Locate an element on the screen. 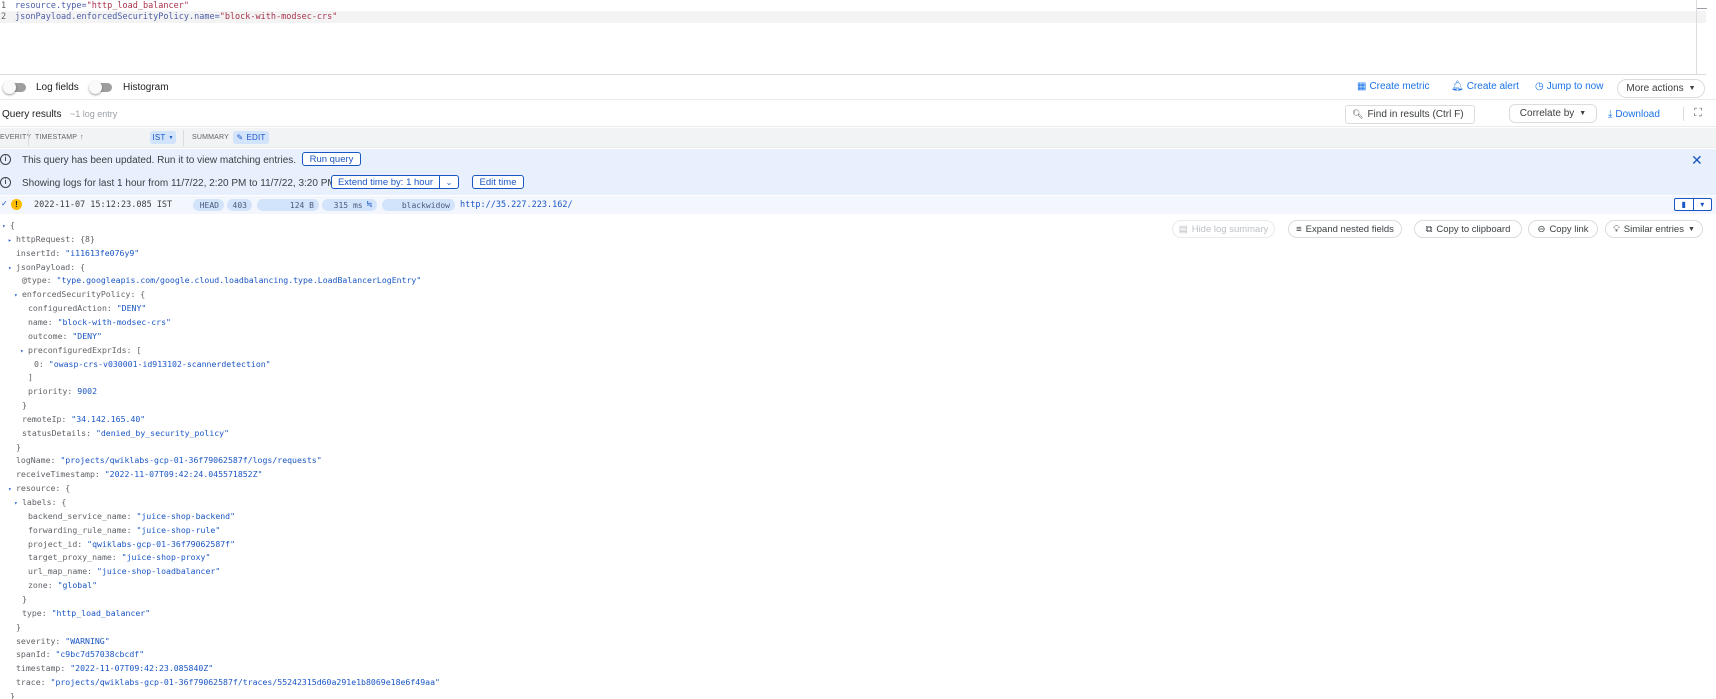 The height and width of the screenshot is (699, 1716). json-line: } is located at coordinates (24, 405).